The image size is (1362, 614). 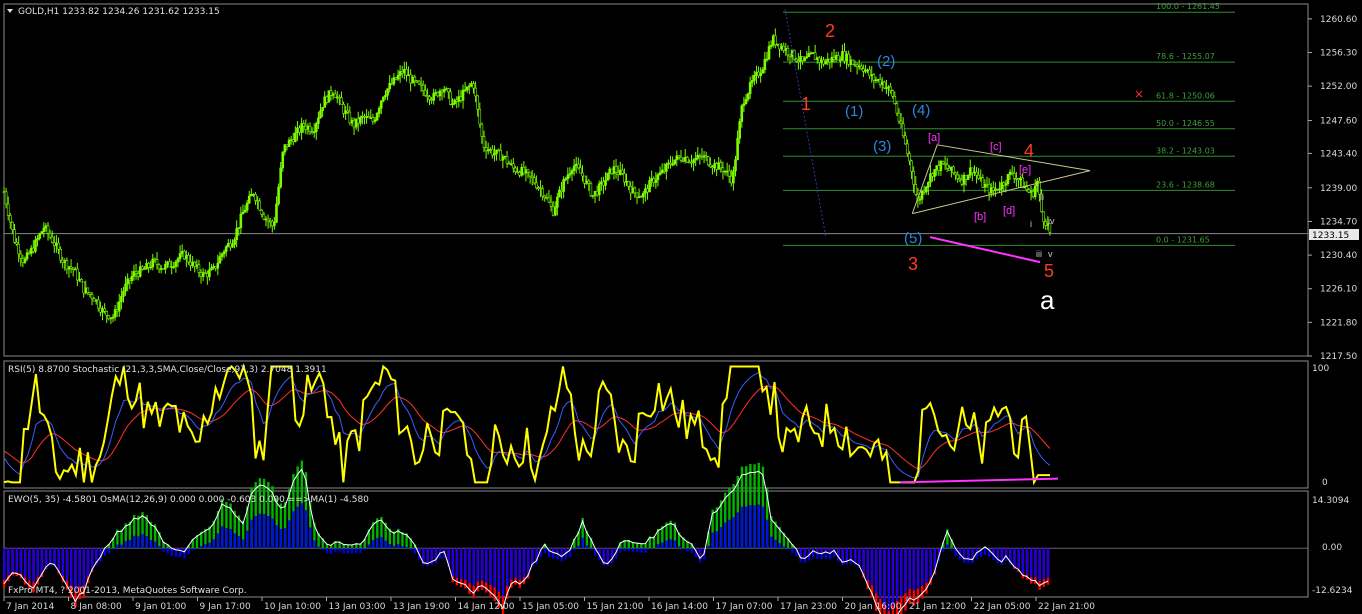 What do you see at coordinates (1185, 184) in the screenshot?
I see `fib-level-label: 23.6 - 1238.68` at bounding box center [1185, 184].